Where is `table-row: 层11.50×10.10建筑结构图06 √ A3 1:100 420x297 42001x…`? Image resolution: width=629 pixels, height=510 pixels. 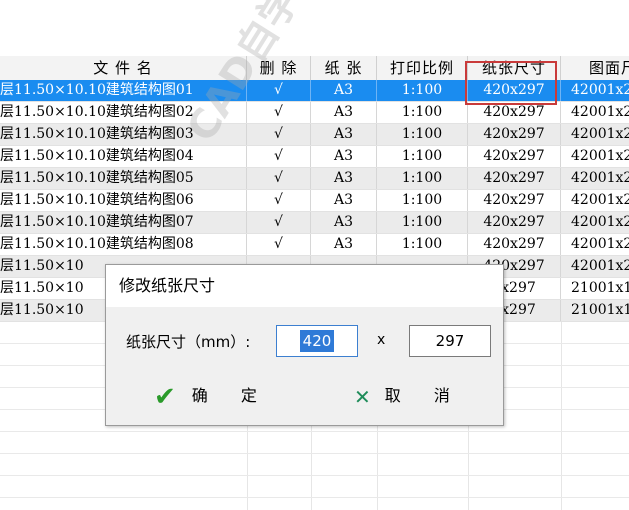
table-row: 层11.50×10.10建筑结构图06 √ A3 1:100 420x297 42001x… is located at coordinates (314, 201).